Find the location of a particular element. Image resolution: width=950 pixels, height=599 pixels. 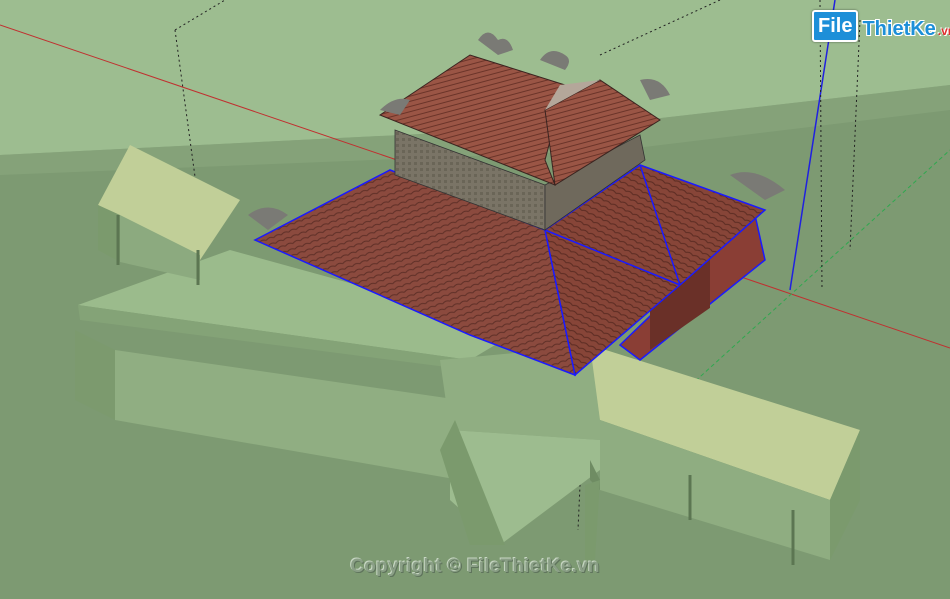

logo-tld: .vn is located at coordinates (943, 31).